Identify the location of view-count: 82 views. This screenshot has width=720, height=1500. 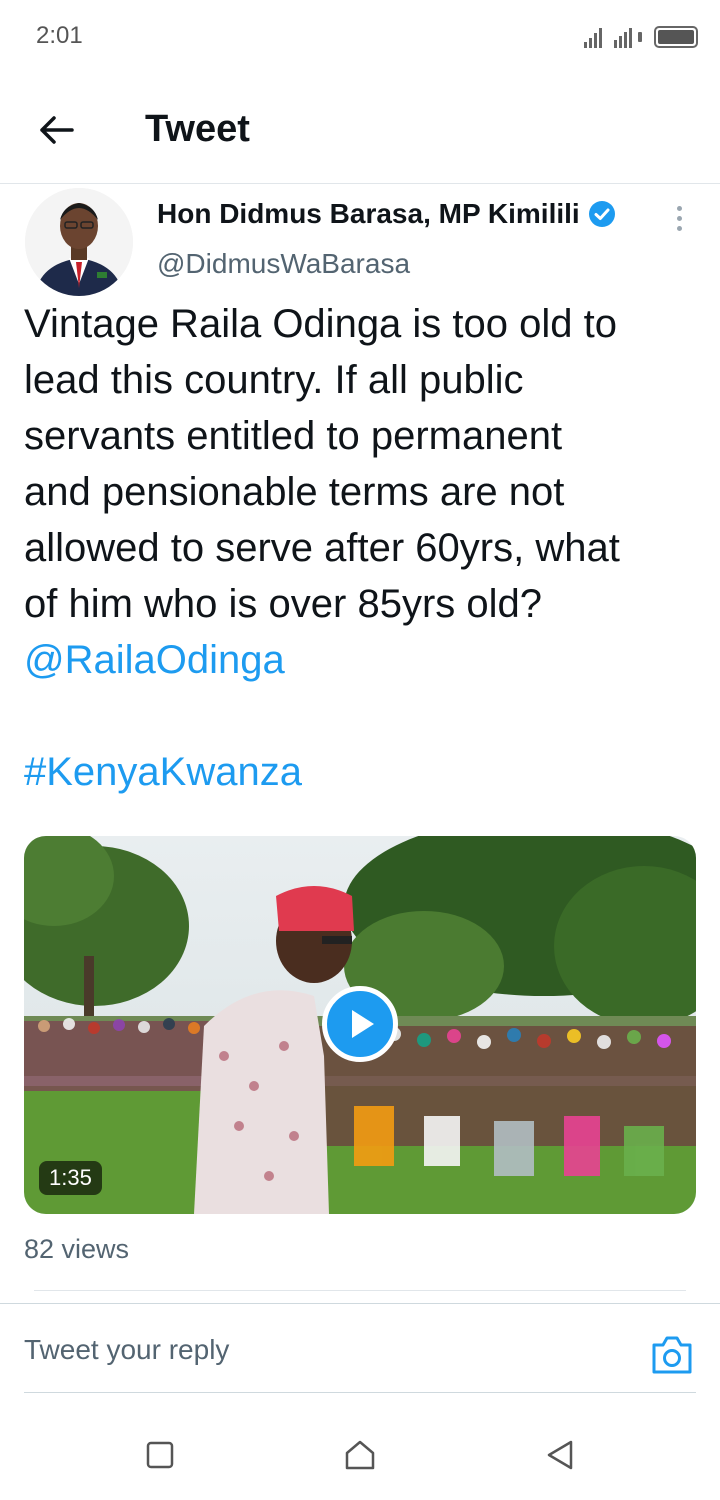
(77, 1249).